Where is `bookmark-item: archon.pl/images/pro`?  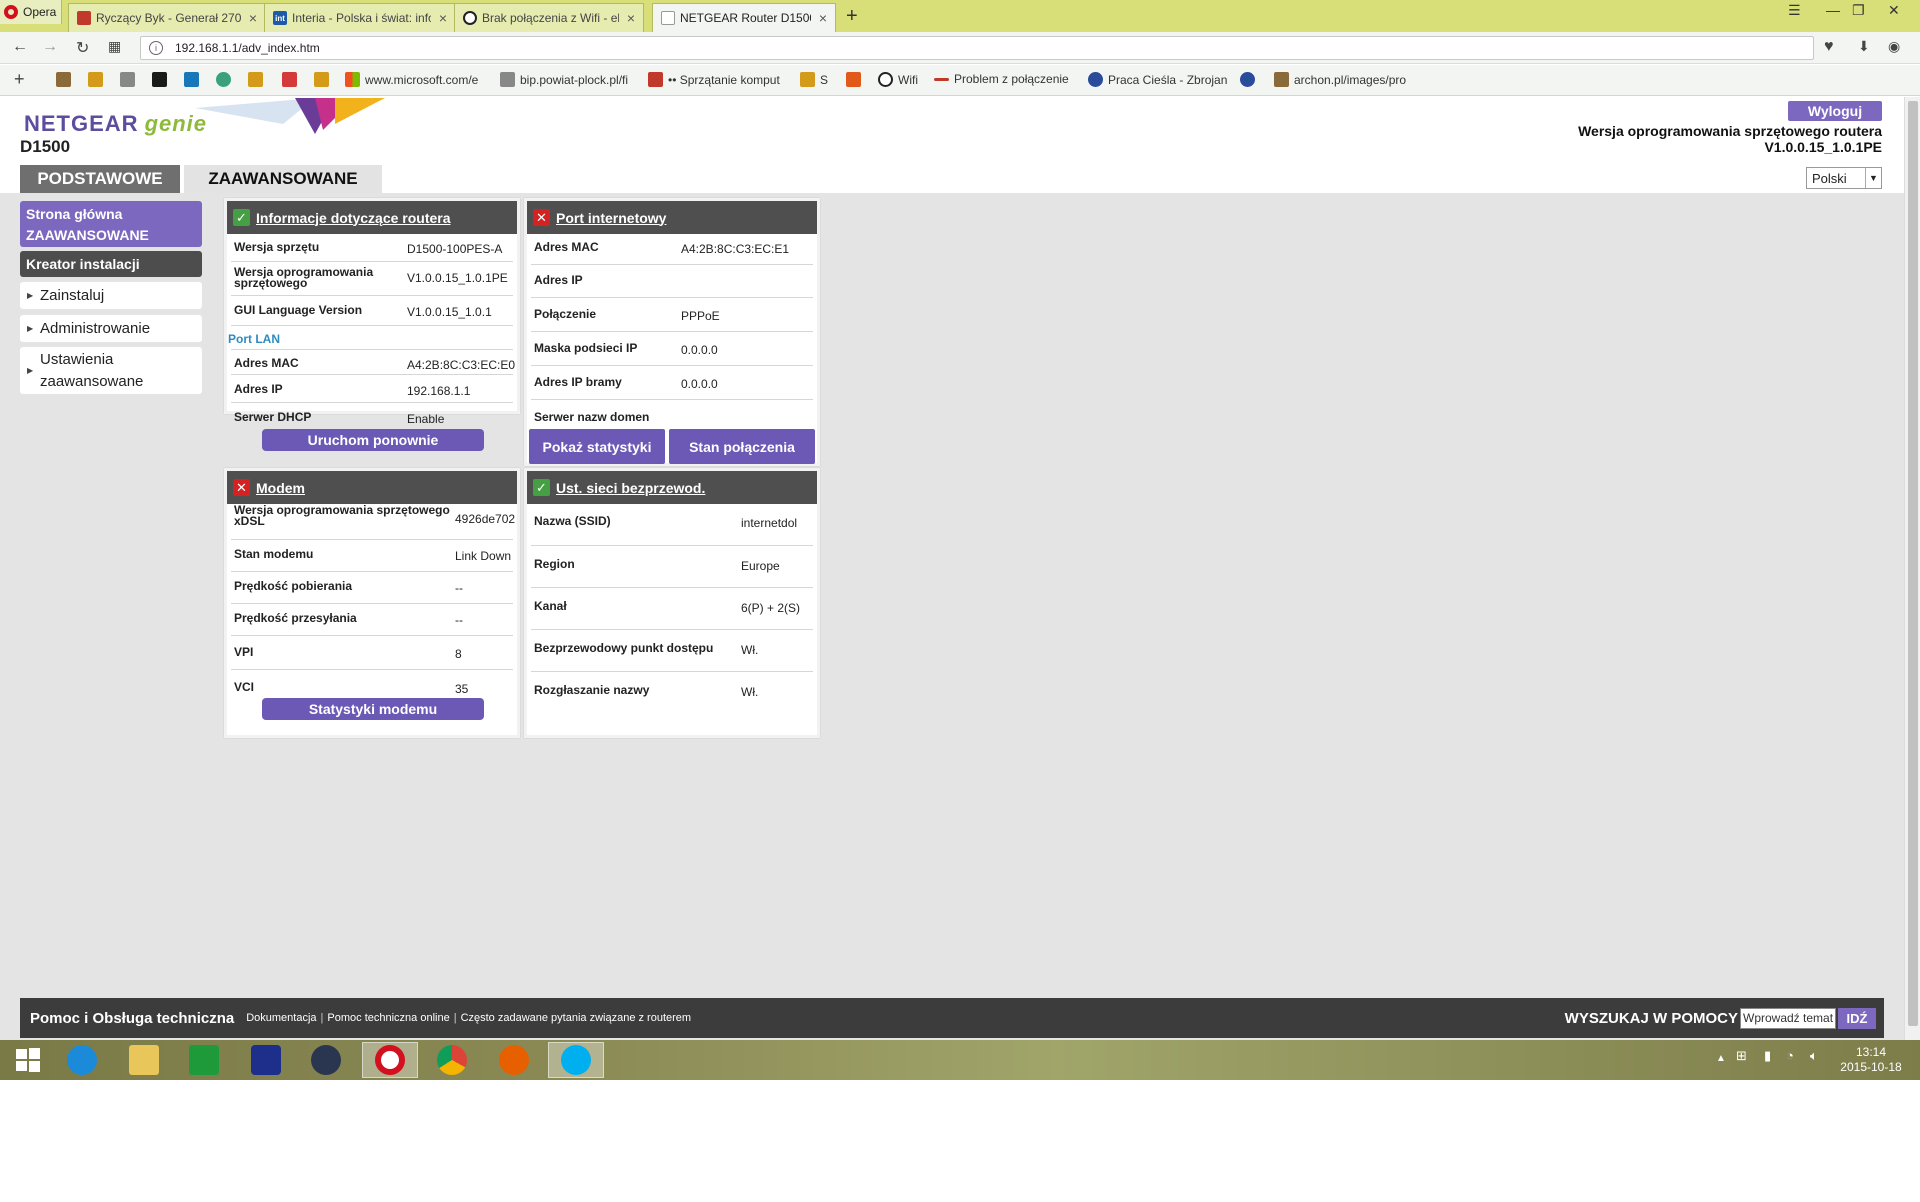 bookmark-item: archon.pl/images/pro is located at coordinates (1340, 79).